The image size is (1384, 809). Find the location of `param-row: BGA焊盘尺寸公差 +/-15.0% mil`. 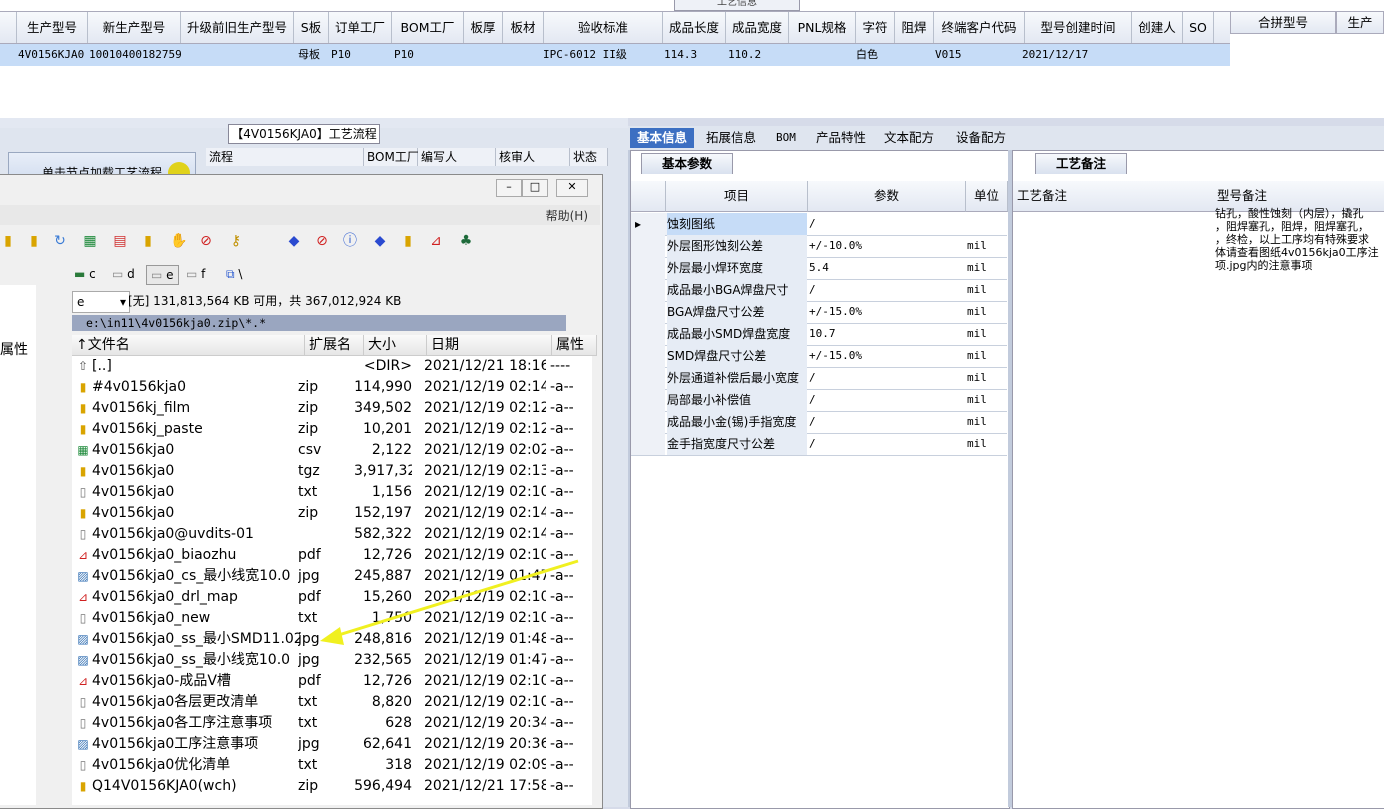

param-row: BGA焊盘尺寸公差 +/-15.0% mil is located at coordinates (819, 312).